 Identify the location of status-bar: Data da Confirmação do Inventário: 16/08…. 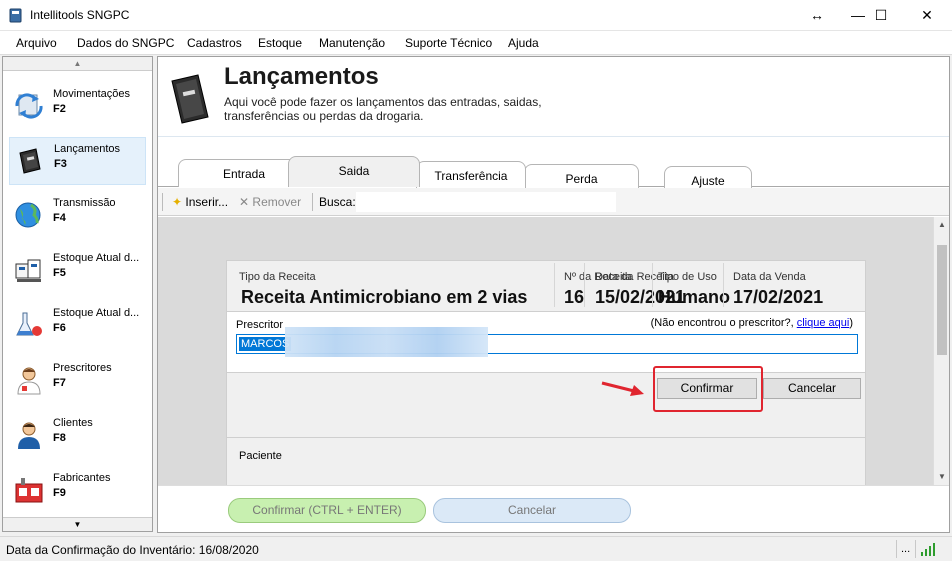
(476, 548).